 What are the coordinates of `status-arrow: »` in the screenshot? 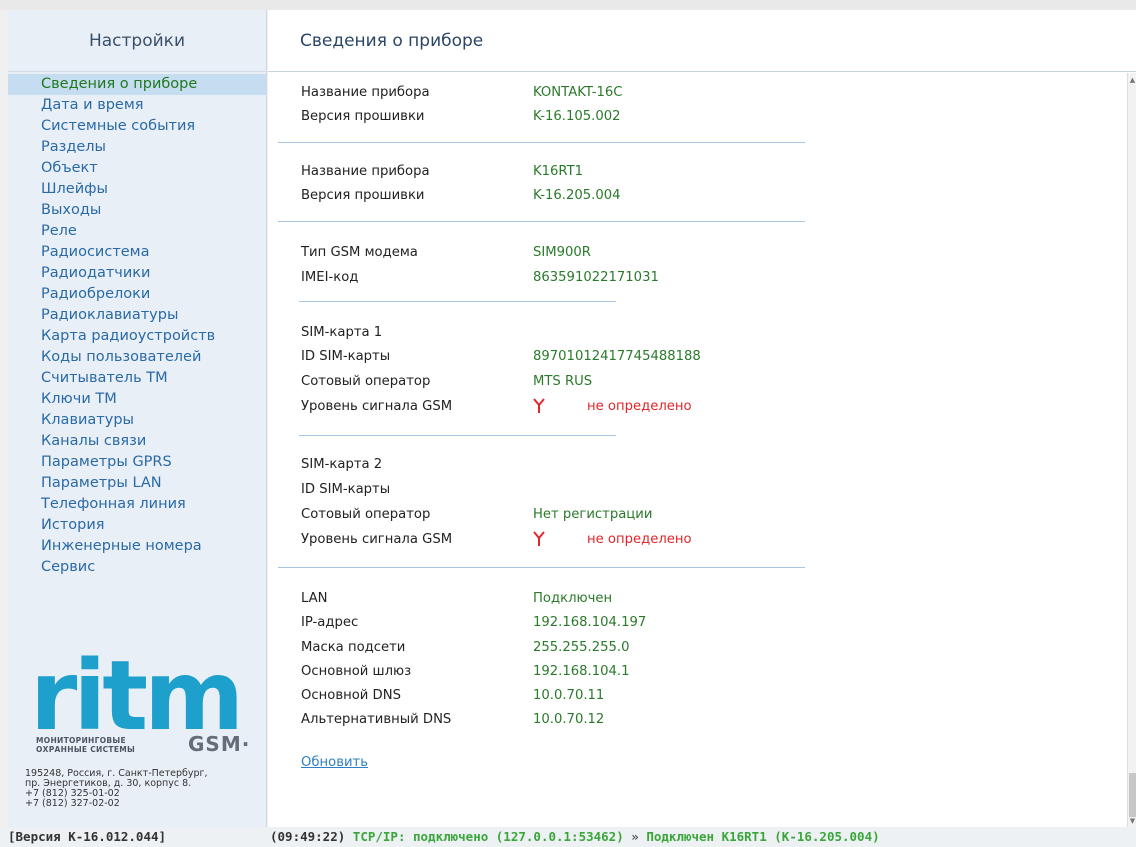 It's located at (635, 836).